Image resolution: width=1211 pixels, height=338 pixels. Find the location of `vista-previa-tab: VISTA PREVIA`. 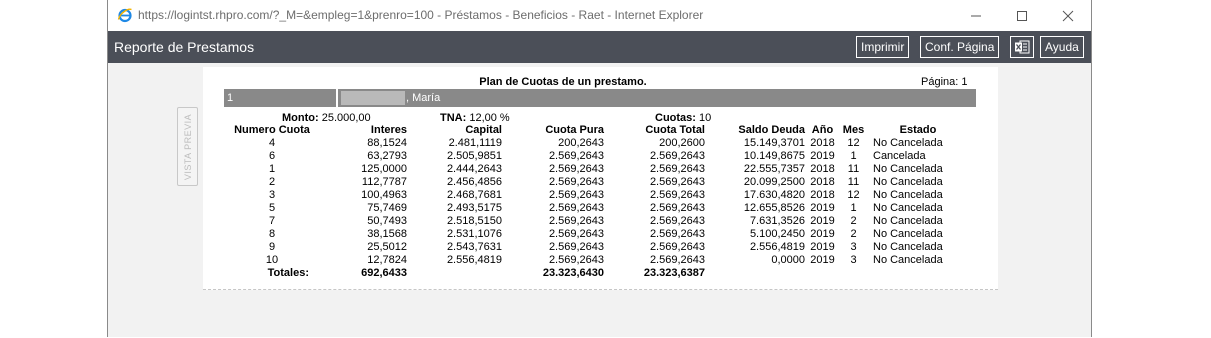

vista-previa-tab: VISTA PREVIA is located at coordinates (187, 146).